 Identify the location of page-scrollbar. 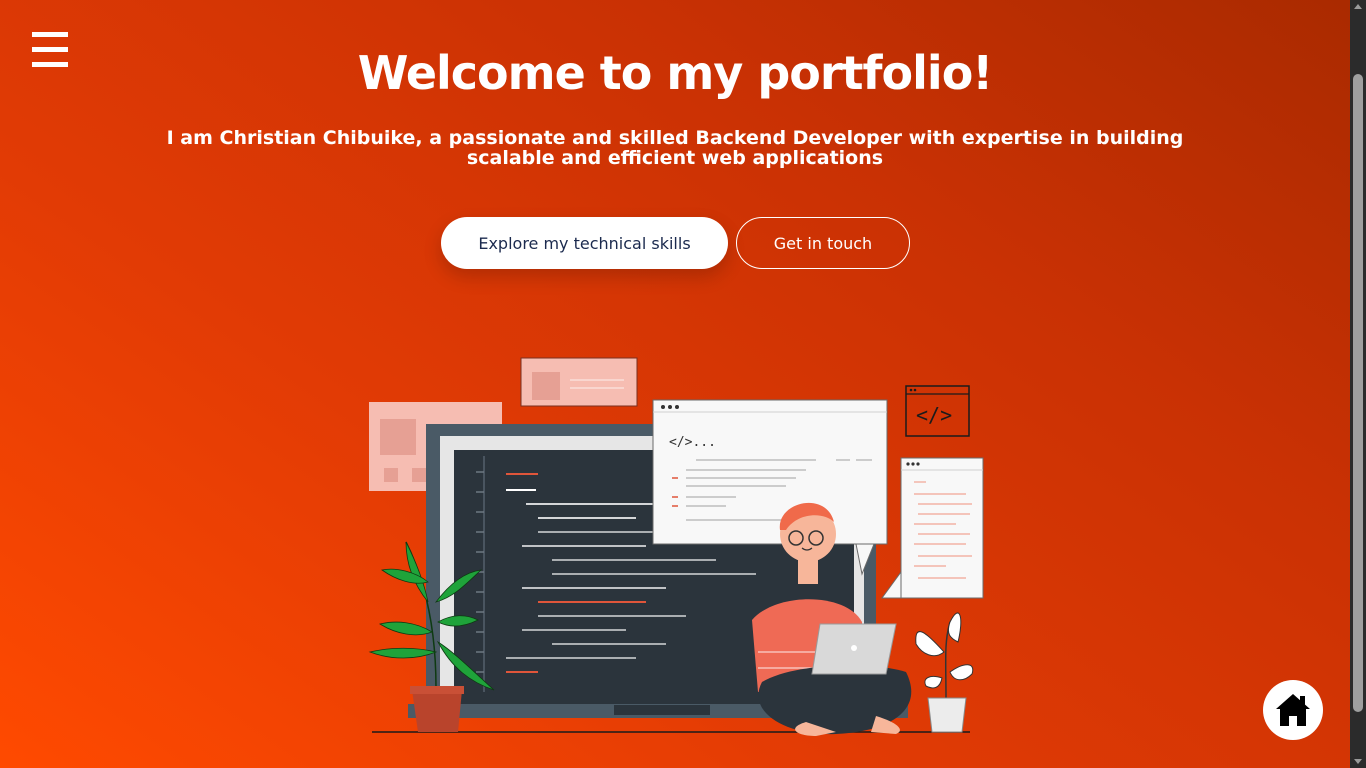
(1358, 384).